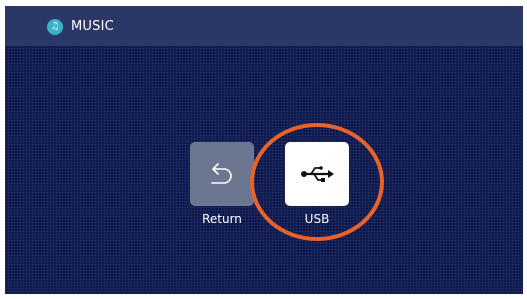  I want to click on return-label: Return, so click(222, 219).